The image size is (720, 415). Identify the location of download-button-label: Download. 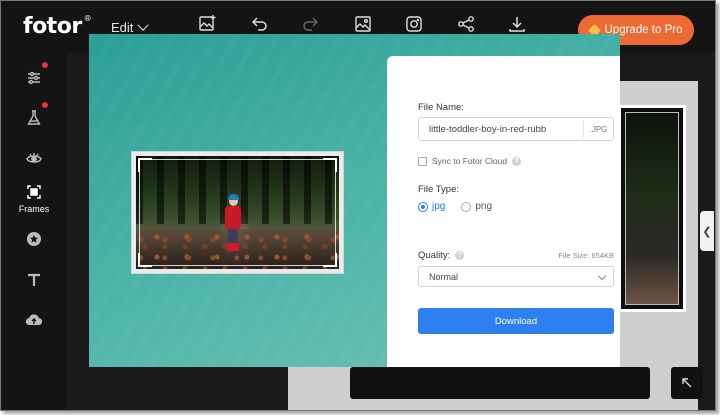
(516, 321).